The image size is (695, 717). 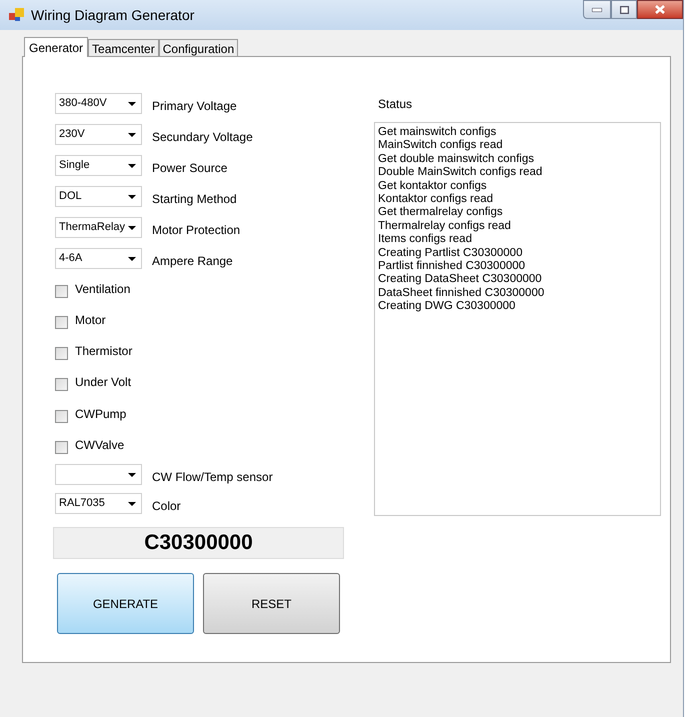 What do you see at coordinates (461, 173) in the screenshot?
I see `log-line: Double MainSwitch configs read` at bounding box center [461, 173].